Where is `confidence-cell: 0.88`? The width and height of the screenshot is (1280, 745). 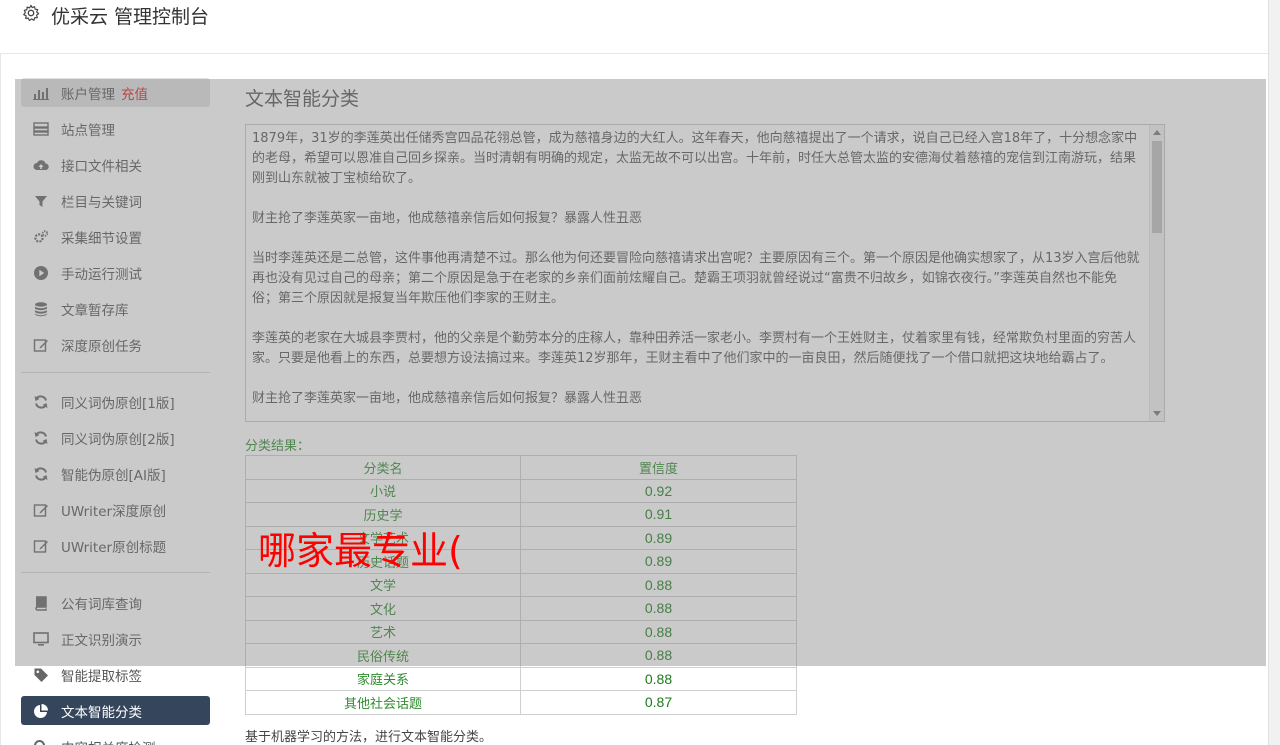 confidence-cell: 0.88 is located at coordinates (658, 678).